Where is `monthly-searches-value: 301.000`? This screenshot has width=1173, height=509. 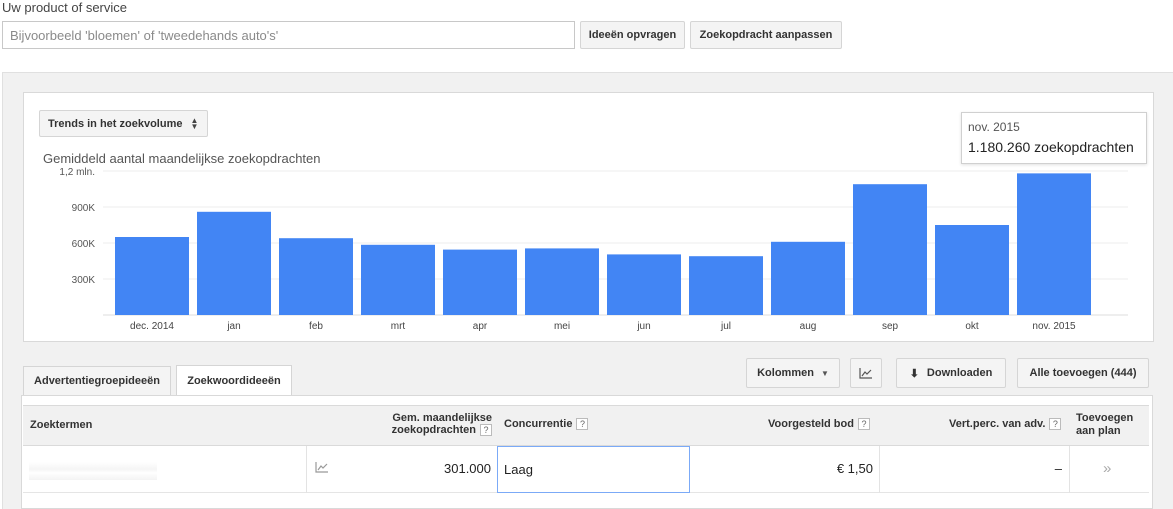 monthly-searches-value: 301.000 is located at coordinates (467, 468).